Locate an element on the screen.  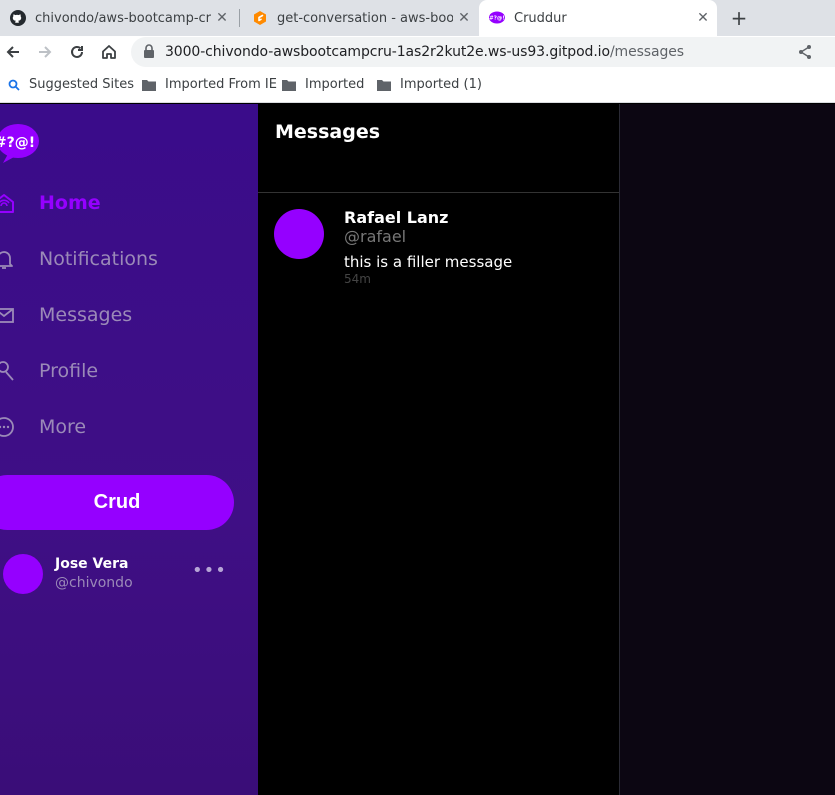
sidebar-item-messages: Messages is located at coordinates (100, 315).